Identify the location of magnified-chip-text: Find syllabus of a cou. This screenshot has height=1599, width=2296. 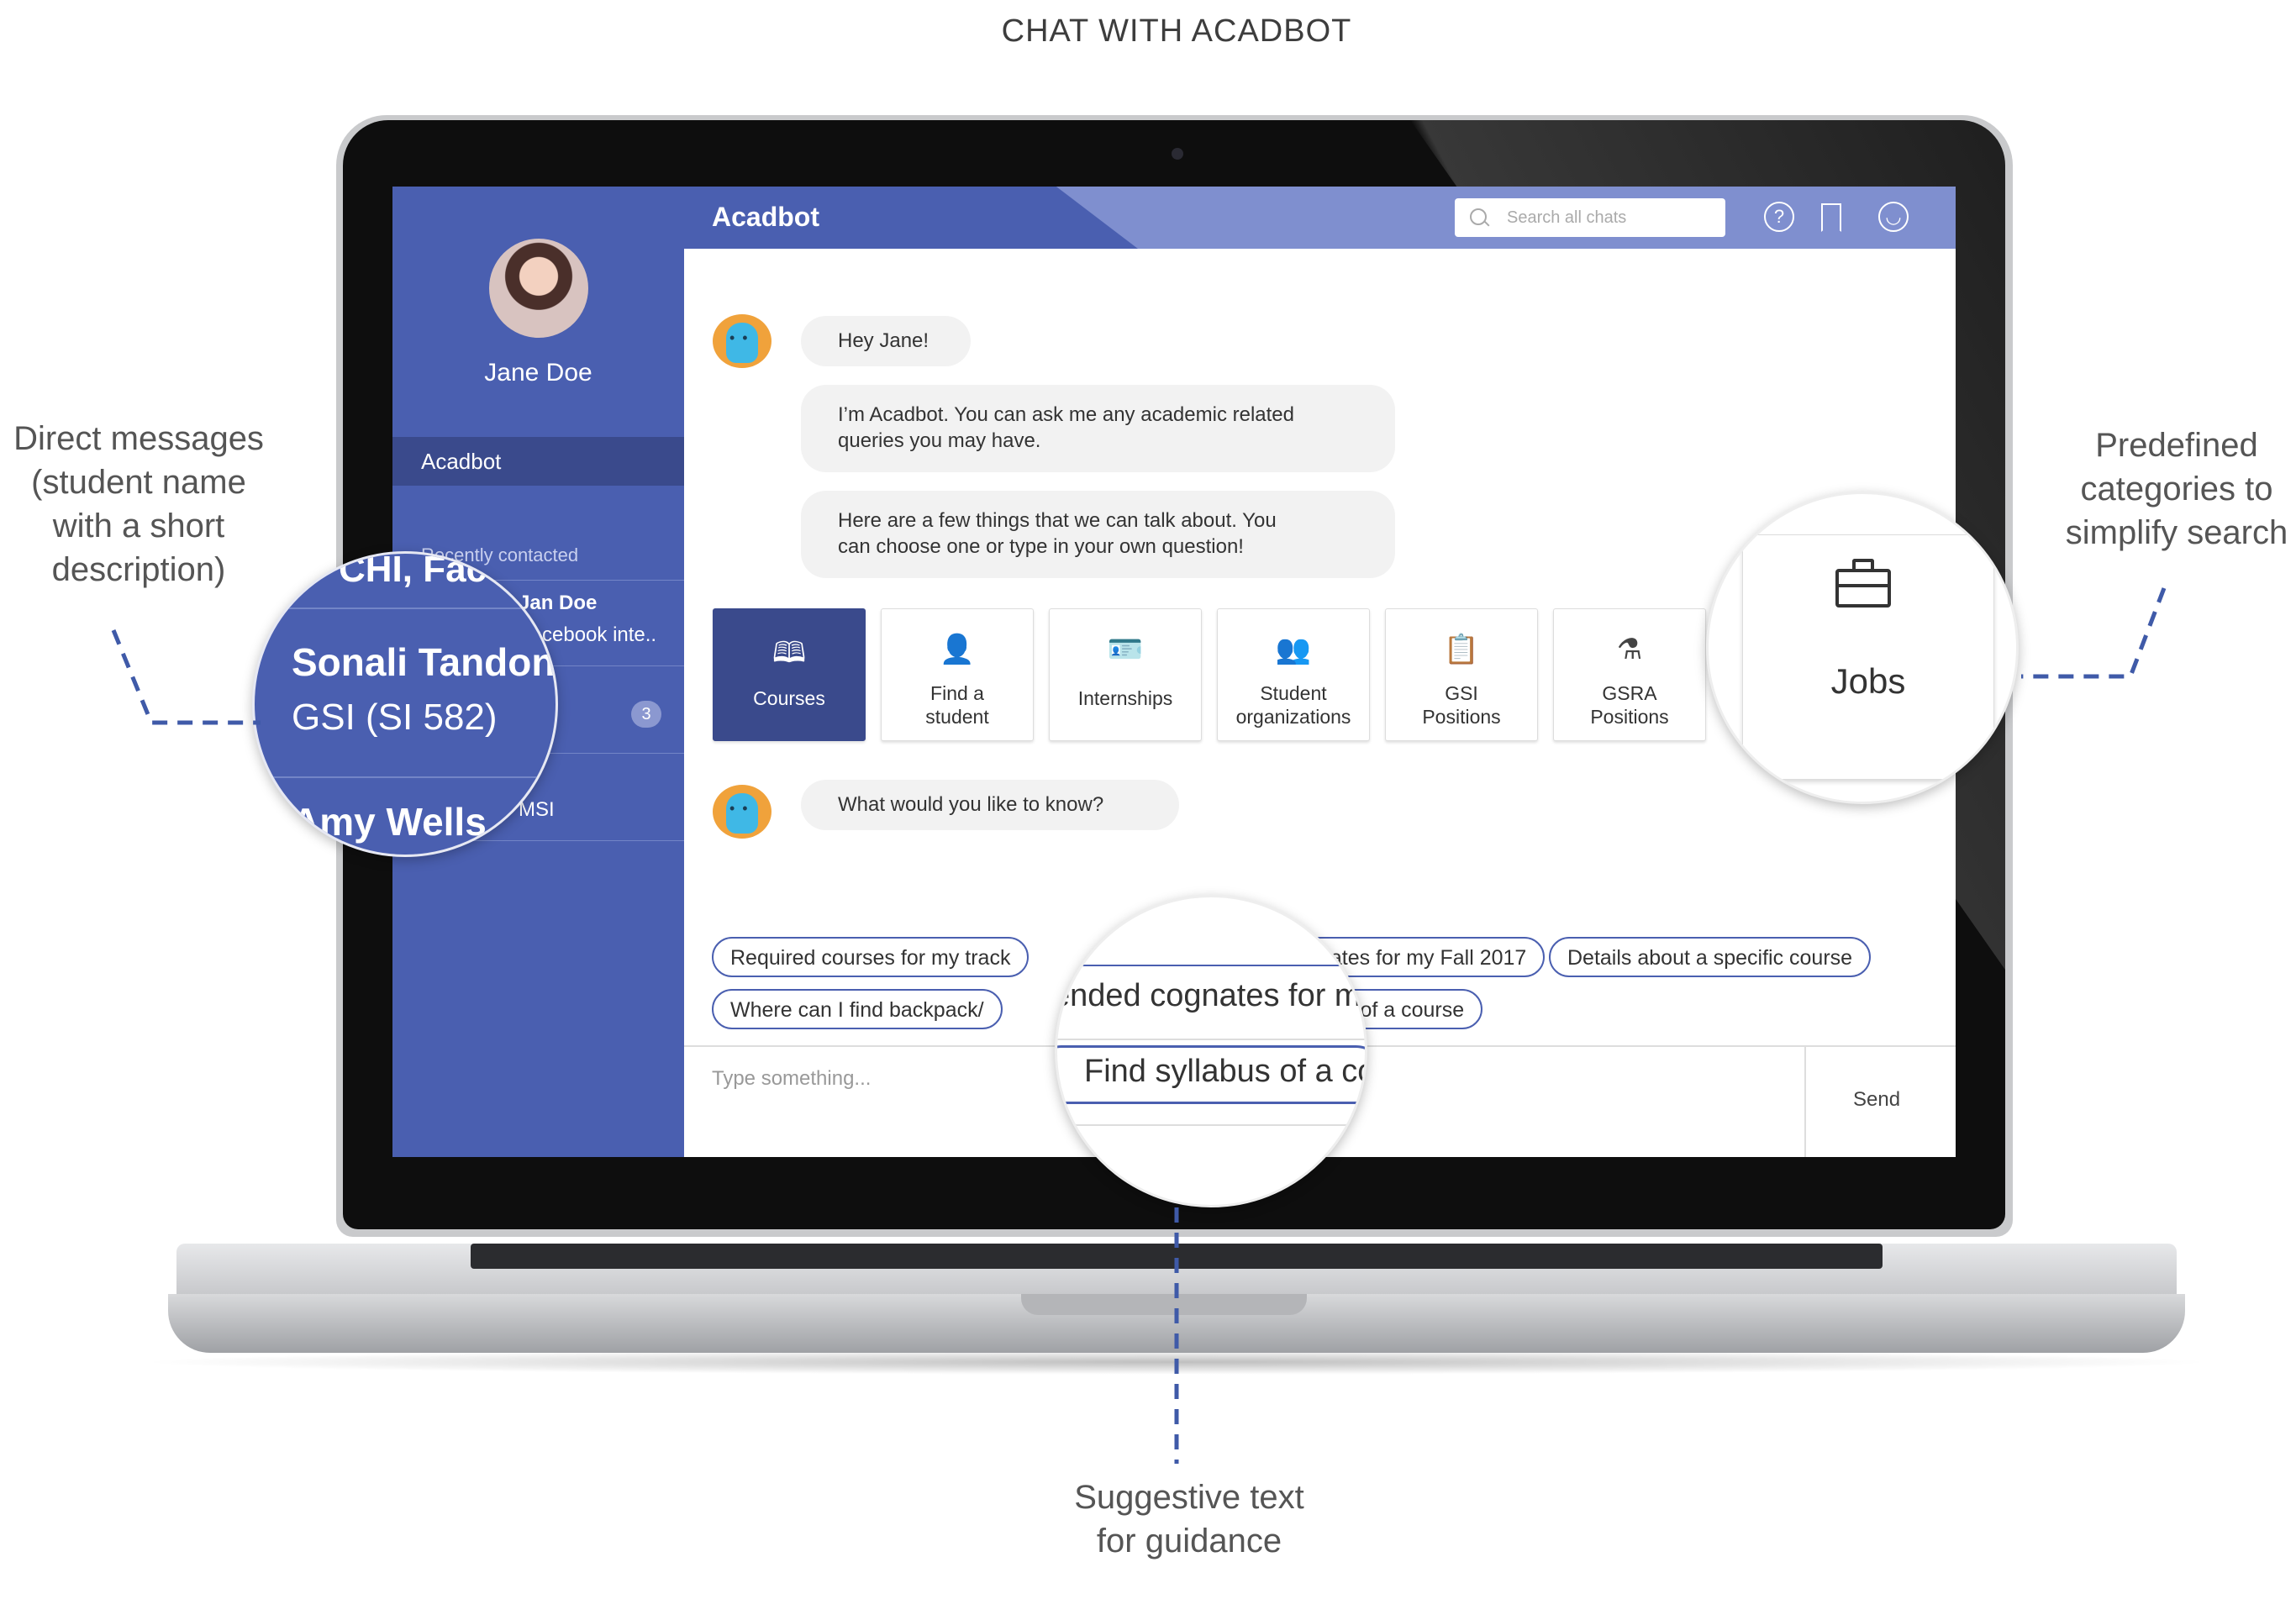
(1225, 1071).